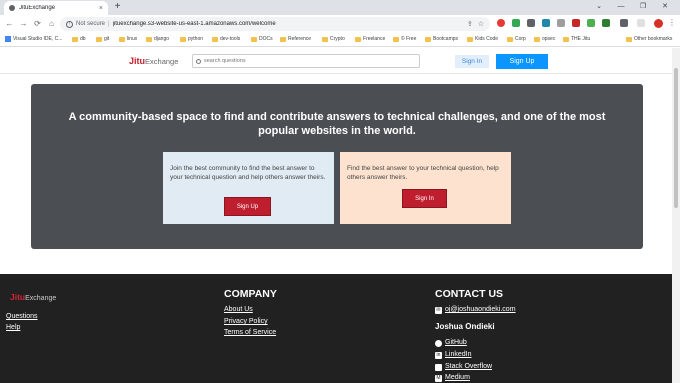 The height and width of the screenshot is (383, 680). Describe the element at coordinates (51, 23) in the screenshot. I see `home-icon: ⌂` at that location.